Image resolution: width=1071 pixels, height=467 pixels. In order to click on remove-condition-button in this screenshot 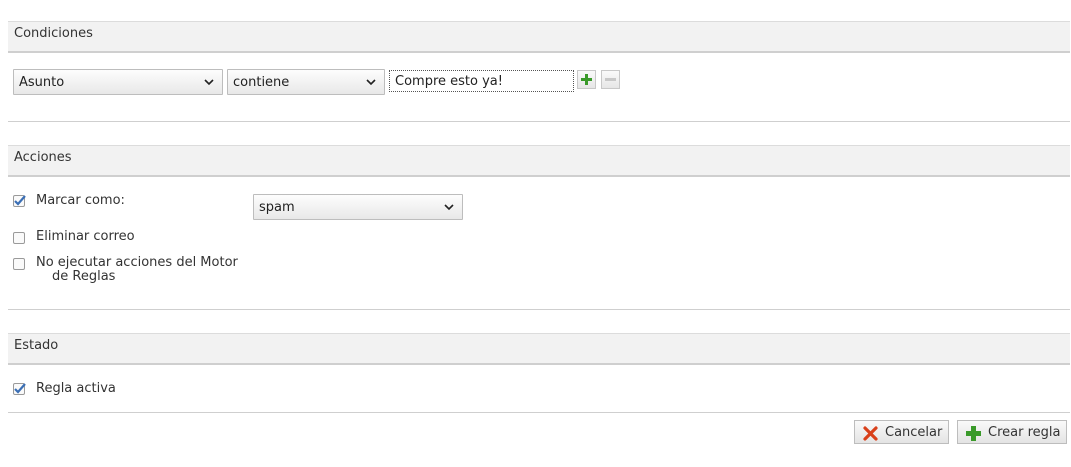, I will do `click(610, 79)`.